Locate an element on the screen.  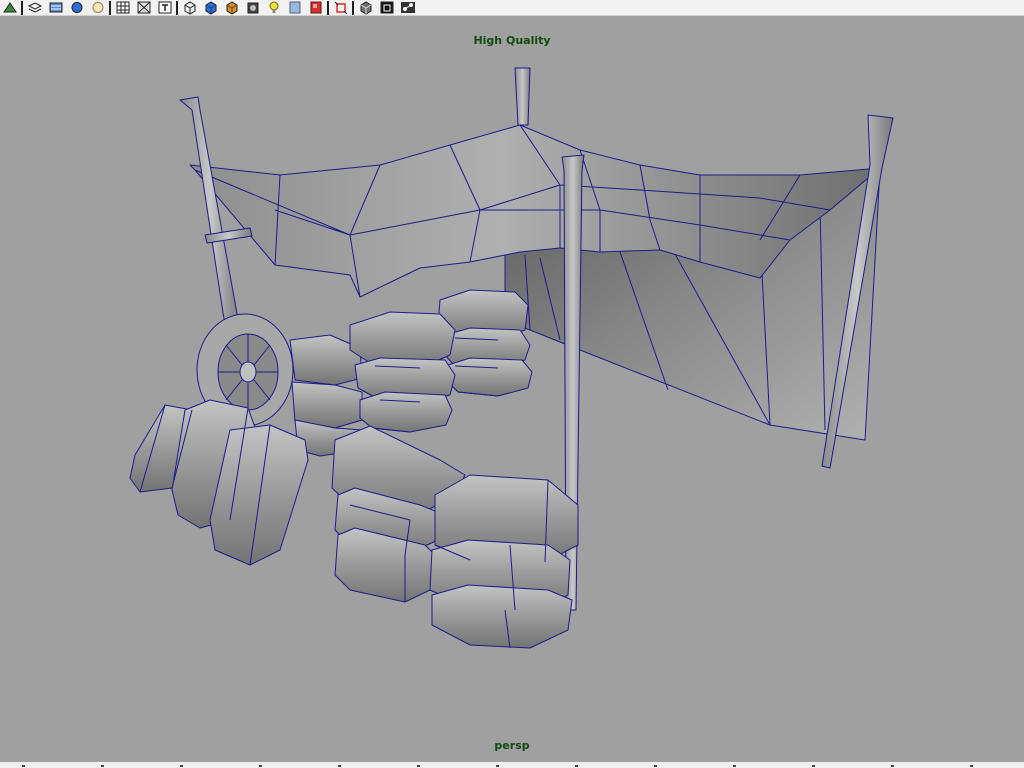
smooth-shade-button is located at coordinates (252, 7).